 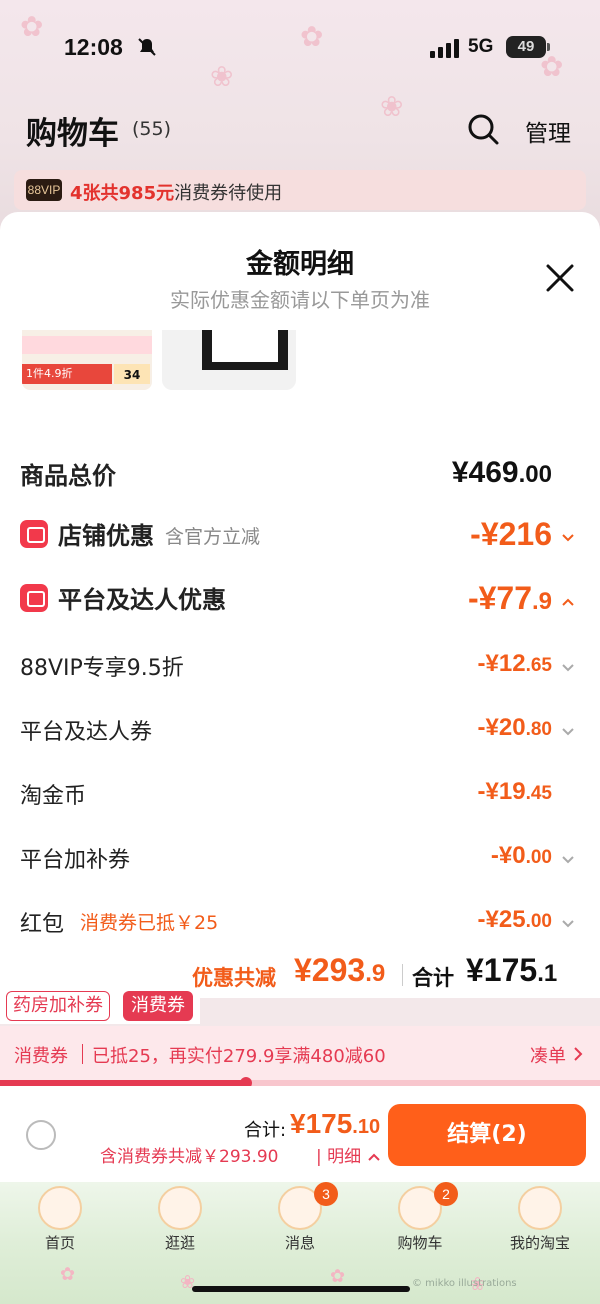 What do you see at coordinates (481, 46) in the screenshot?
I see `network-label: 5G` at bounding box center [481, 46].